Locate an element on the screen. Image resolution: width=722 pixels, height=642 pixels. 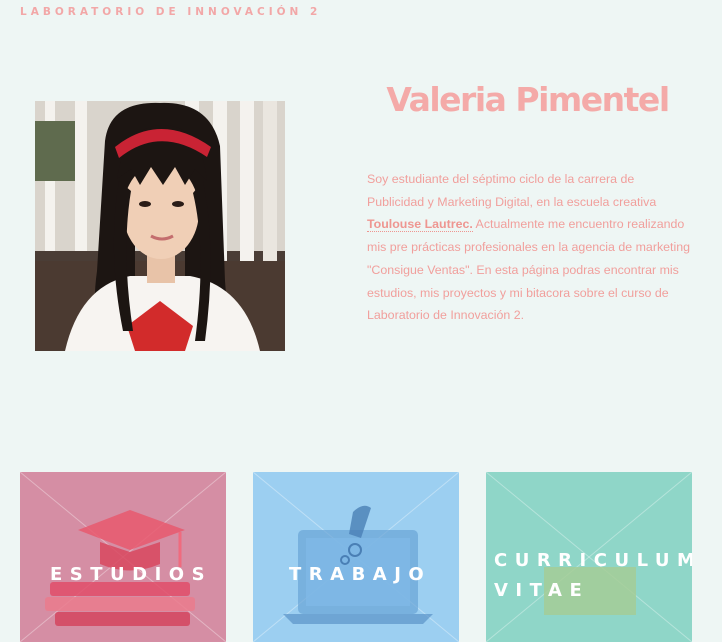
card-curriculum-vitae: CURRICULUM VITAE is located at coordinates (589, 557).